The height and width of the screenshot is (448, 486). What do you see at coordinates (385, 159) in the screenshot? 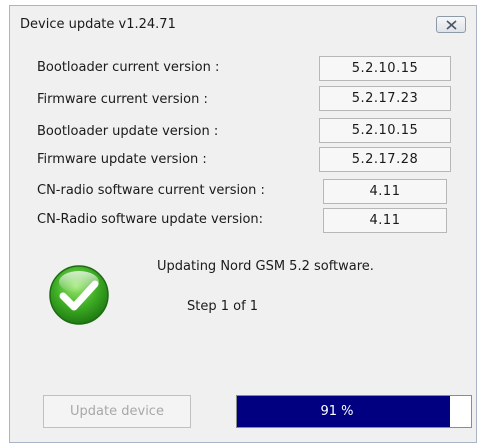
I see `firmware-update-value: 5.2.17.28` at bounding box center [385, 159].